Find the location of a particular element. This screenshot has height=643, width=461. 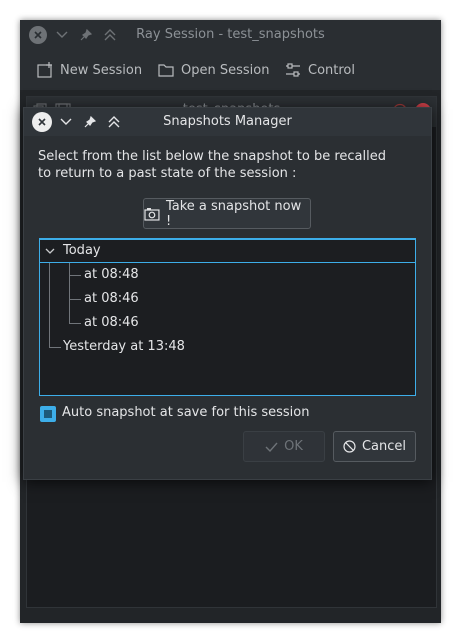

ok-button: OK is located at coordinates (284, 446).